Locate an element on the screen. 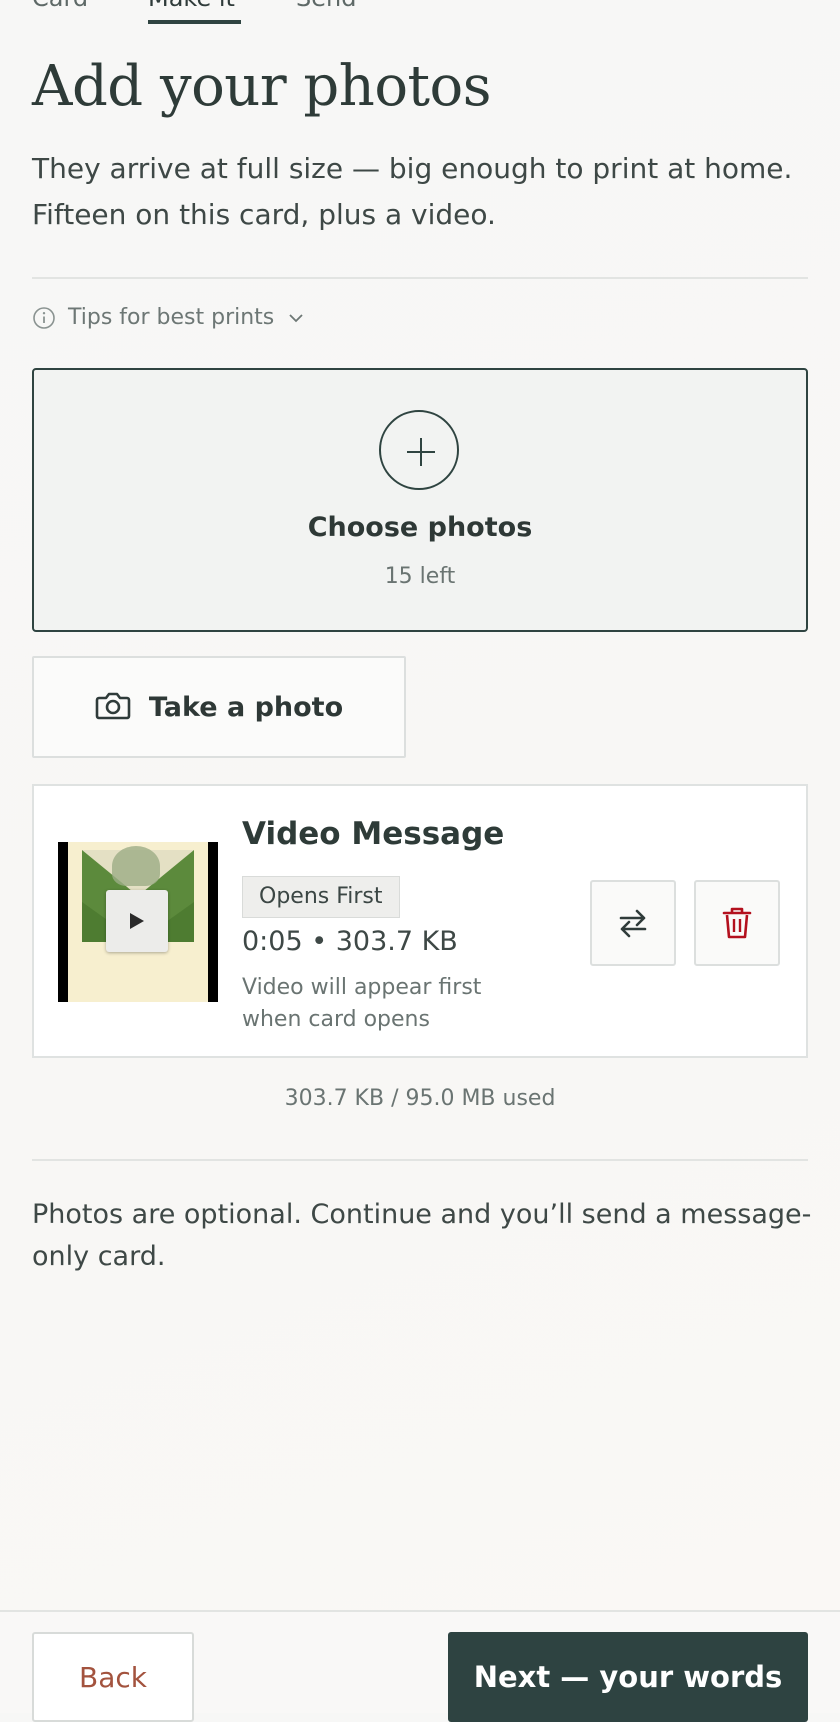 Image resolution: width=840 pixels, height=1722 pixels. storage-usage: 303.7 KB / 95.0 MB used is located at coordinates (420, 1098).